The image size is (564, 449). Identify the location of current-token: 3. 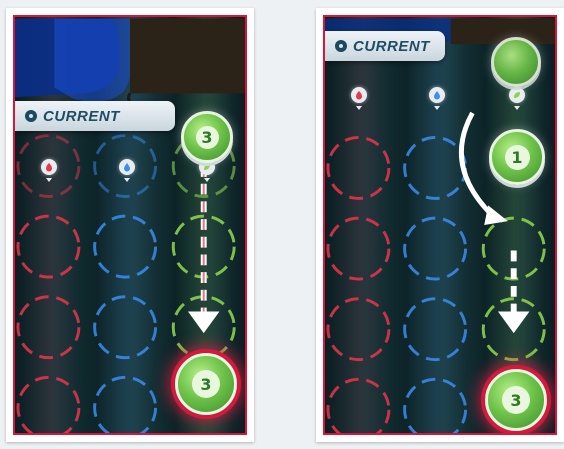
(207, 137).